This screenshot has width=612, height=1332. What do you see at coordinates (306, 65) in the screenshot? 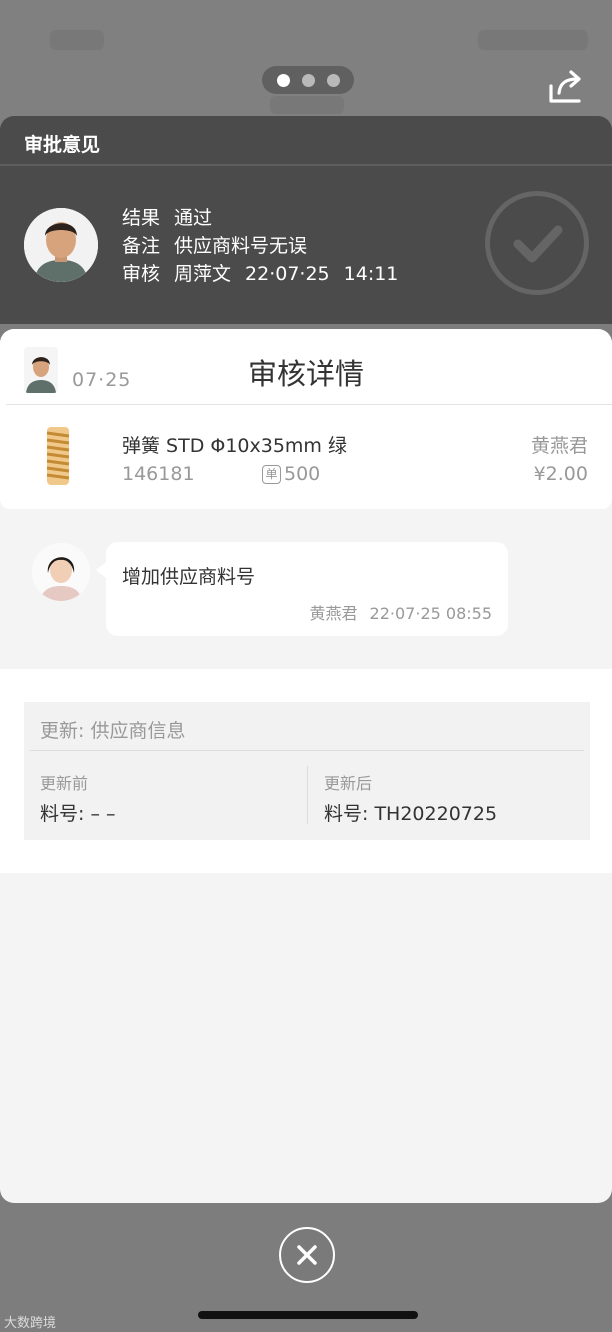
I see `background-status-bar` at bounding box center [306, 65].